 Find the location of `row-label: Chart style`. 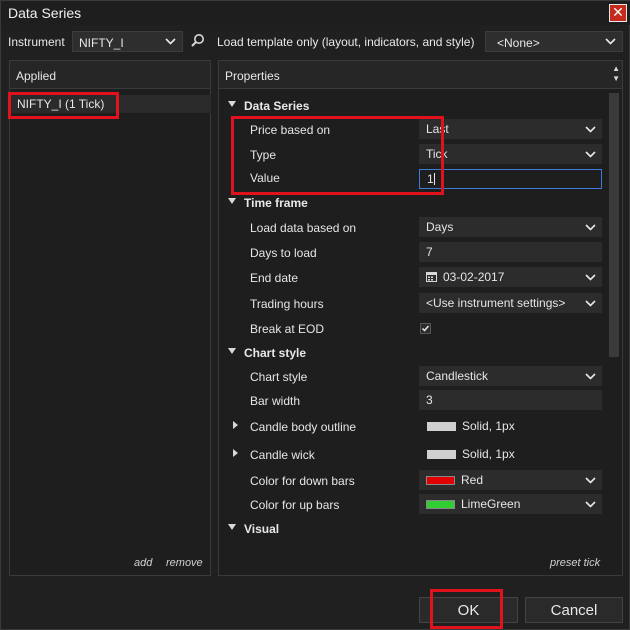

row-label: Chart style is located at coordinates (279, 377).